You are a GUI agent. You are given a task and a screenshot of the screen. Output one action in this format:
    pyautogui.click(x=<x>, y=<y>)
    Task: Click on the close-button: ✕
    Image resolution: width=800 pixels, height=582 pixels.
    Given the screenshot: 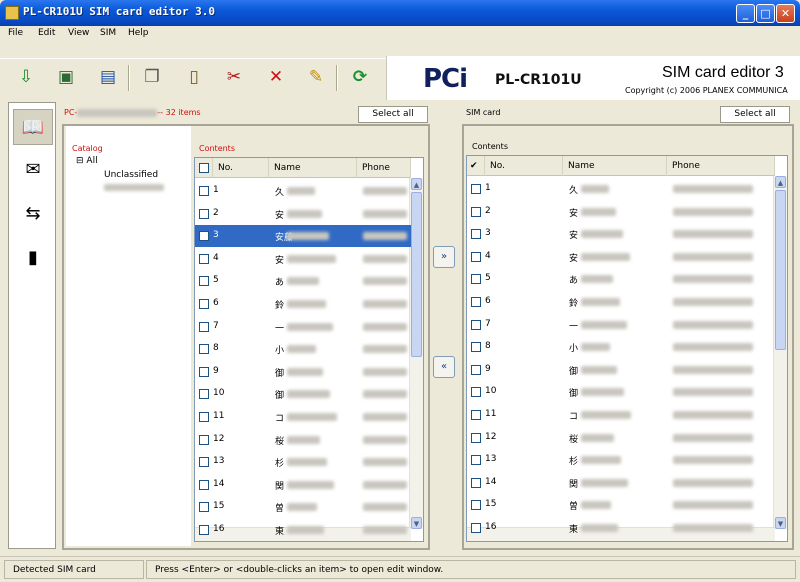 What is the action you would take?
    pyautogui.click(x=785, y=13)
    